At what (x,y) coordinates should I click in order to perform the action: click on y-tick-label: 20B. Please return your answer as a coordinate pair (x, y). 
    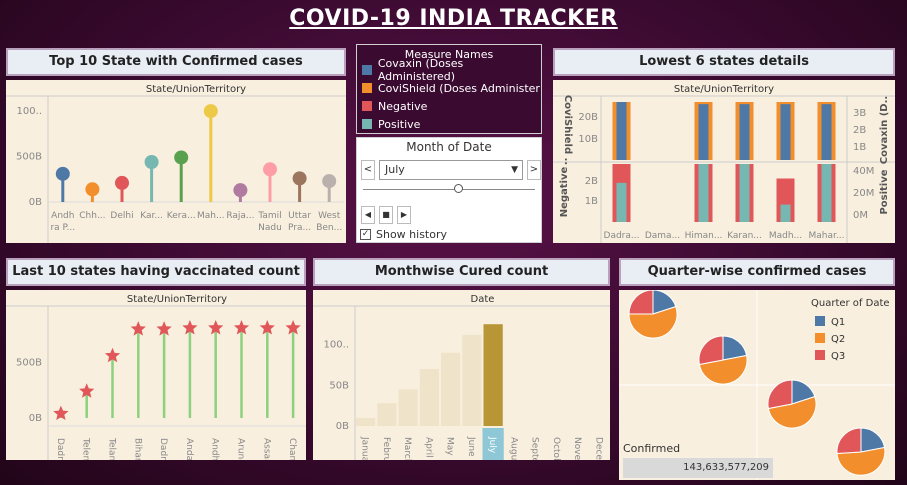
    Looking at the image, I should click on (588, 117).